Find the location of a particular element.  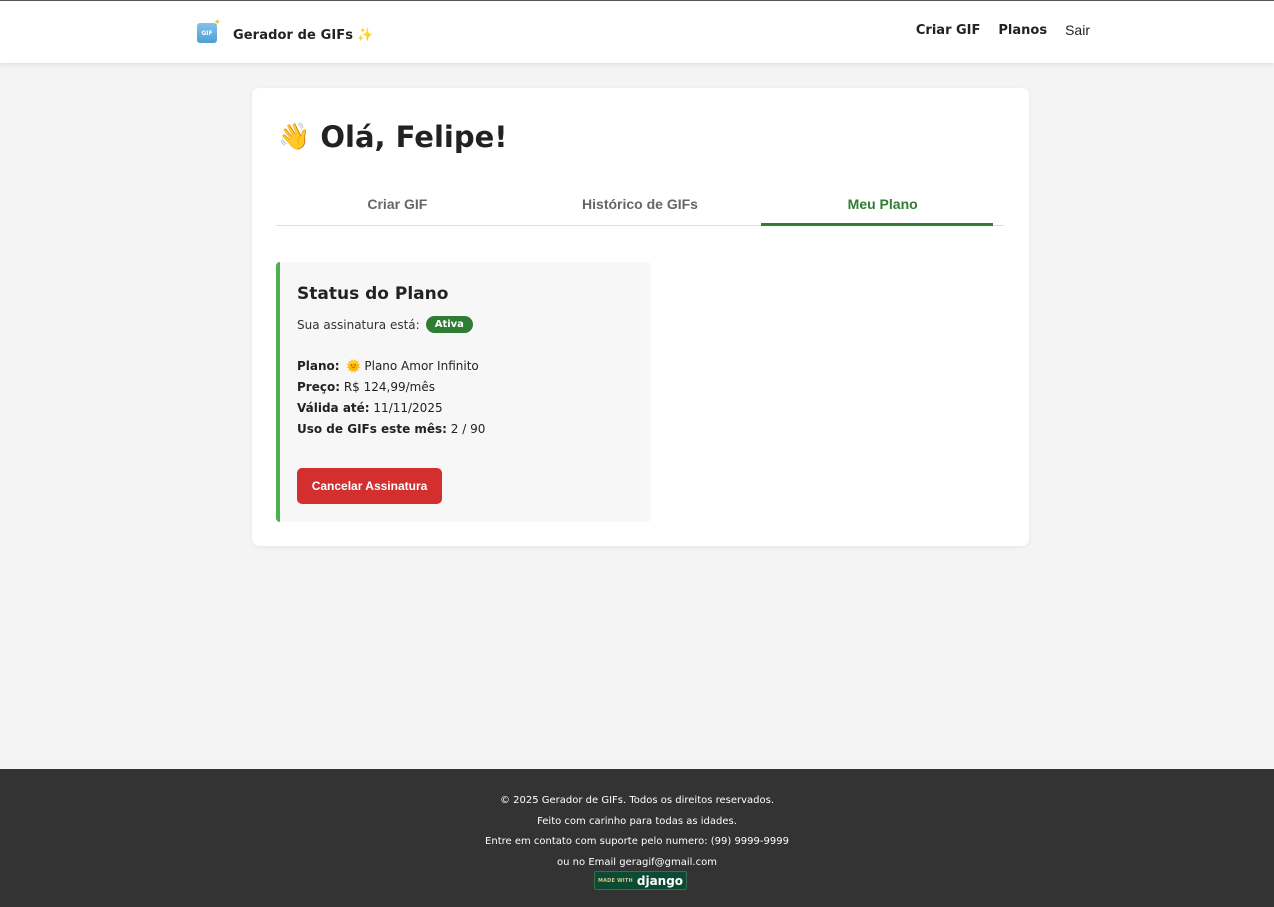

brand-title: Gerador de GIFs ✨ is located at coordinates (303, 33).